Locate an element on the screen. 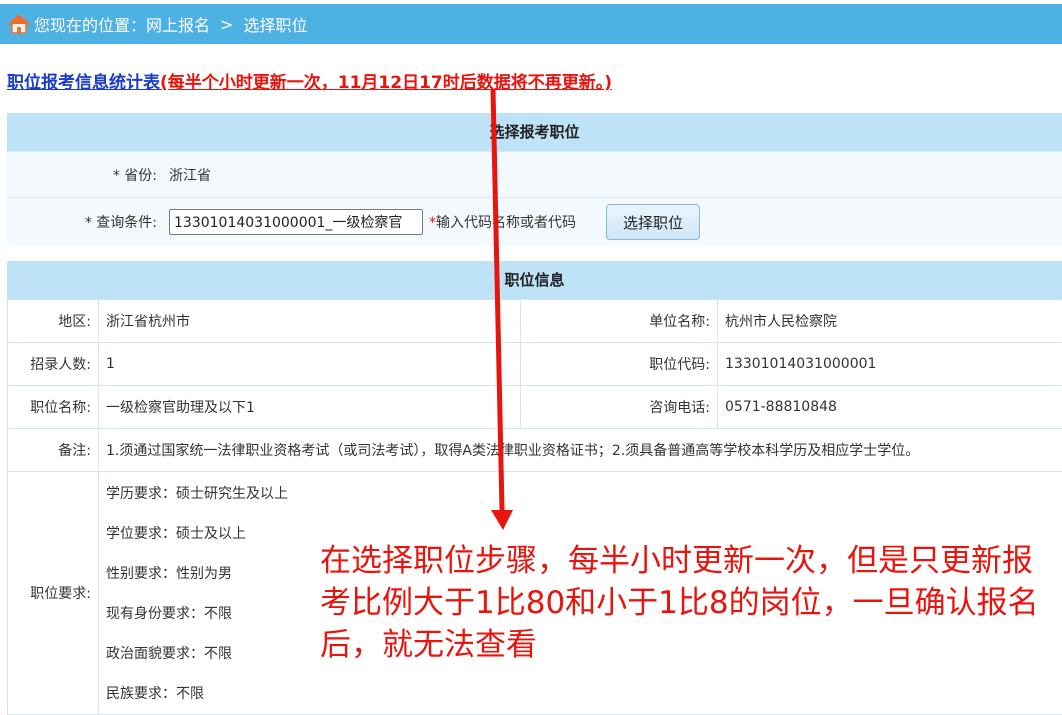 Image resolution: width=1062 pixels, height=715 pixels. headcount-label: 招录人数: is located at coordinates (53, 364).